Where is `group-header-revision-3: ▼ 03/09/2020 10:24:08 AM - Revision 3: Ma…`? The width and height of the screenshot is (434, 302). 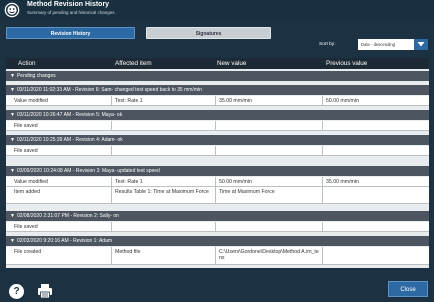 group-header-revision-3: ▼ 03/09/2020 10:24:08 AM - Revision 3: Ma… is located at coordinates (217, 171).